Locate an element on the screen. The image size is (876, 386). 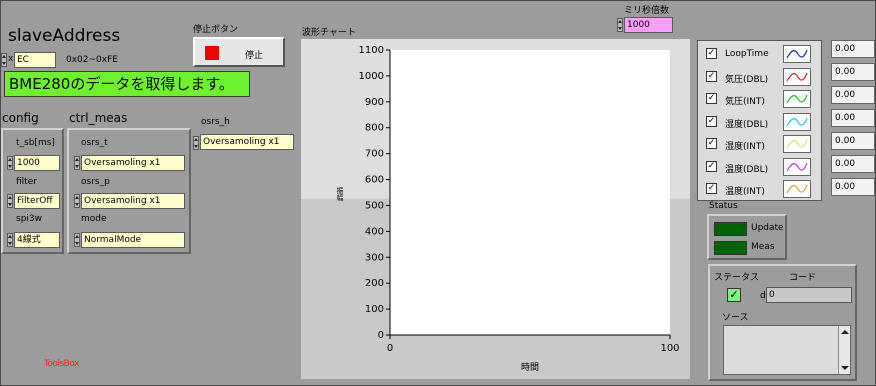
config-cluster: t_sb[ms] 1000 filter FilterOff spi3w 4線式 is located at coordinates (32, 191).